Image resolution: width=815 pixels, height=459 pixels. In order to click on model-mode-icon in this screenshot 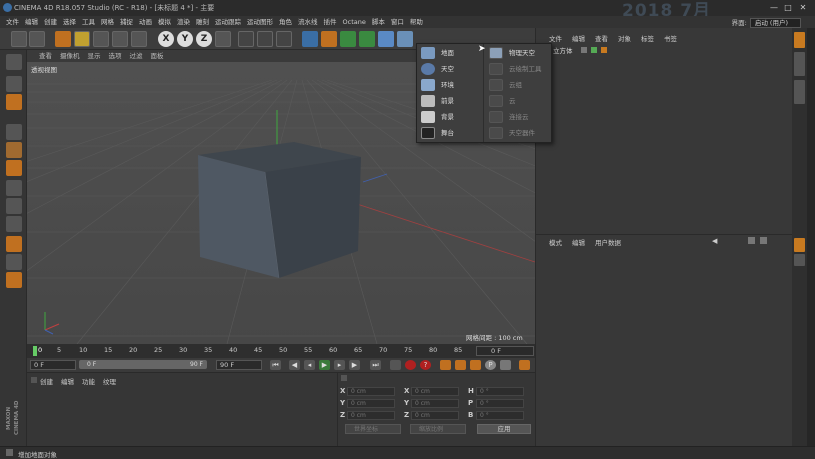, I will do `click(14, 84)`.